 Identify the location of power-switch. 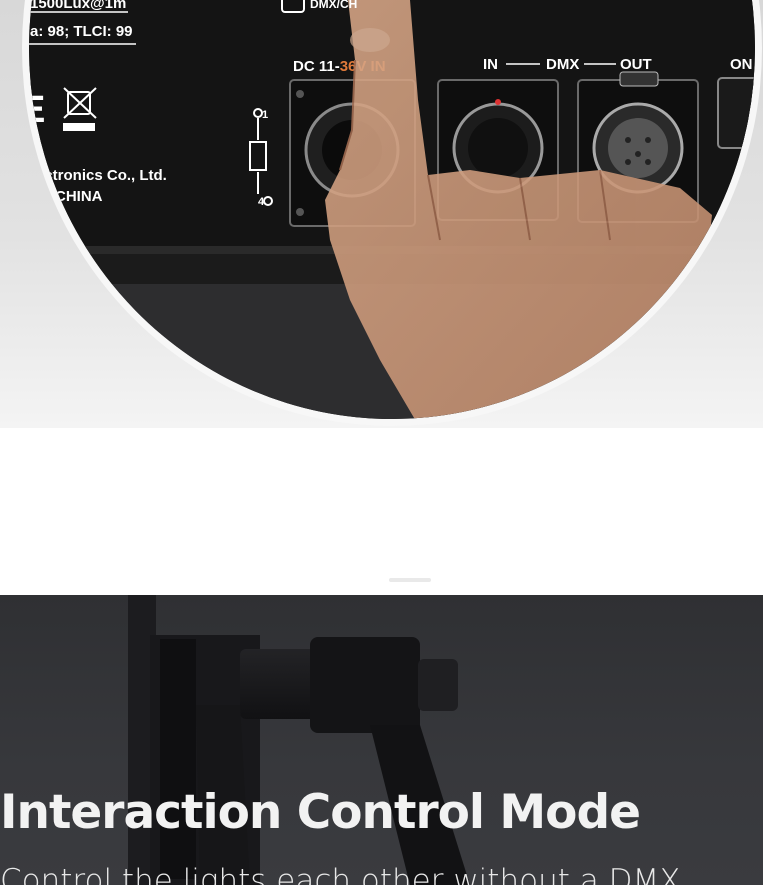
(736, 113).